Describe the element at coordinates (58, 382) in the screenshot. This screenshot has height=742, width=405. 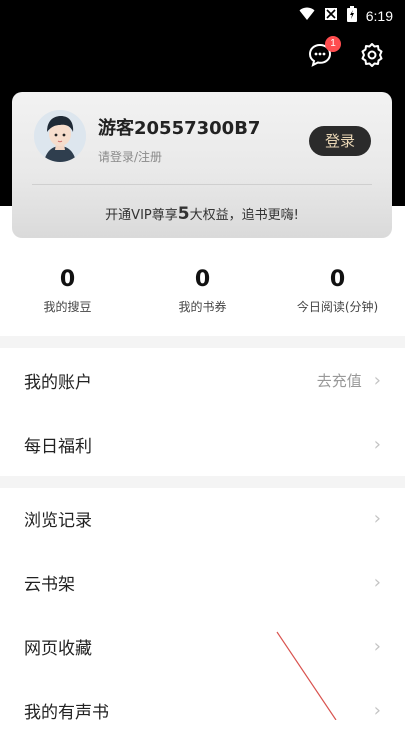
I see `menu-item-label: 我的账户` at that location.